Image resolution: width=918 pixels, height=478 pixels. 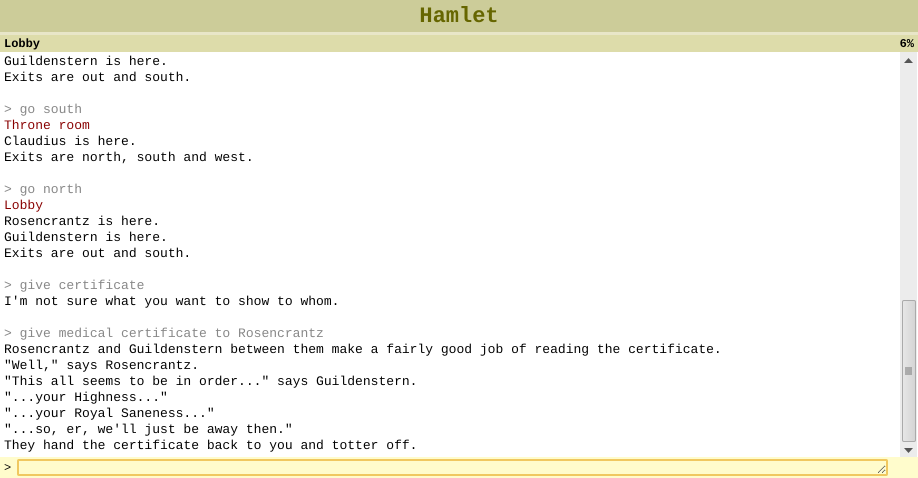 I want to click on output-line: "...so, er, we'll just be away then.", so click(x=149, y=430).